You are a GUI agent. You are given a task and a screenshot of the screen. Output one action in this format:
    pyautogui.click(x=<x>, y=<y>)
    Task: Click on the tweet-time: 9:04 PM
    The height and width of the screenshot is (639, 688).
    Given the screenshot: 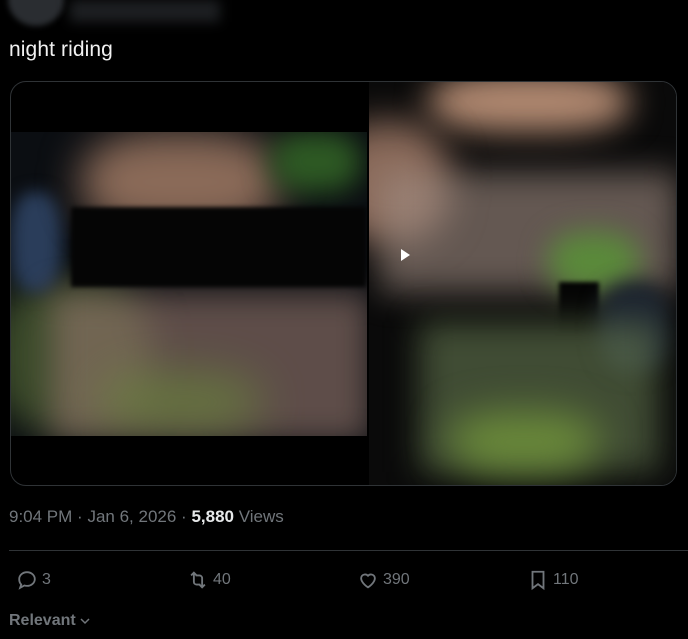 What is the action you would take?
    pyautogui.click(x=40, y=516)
    